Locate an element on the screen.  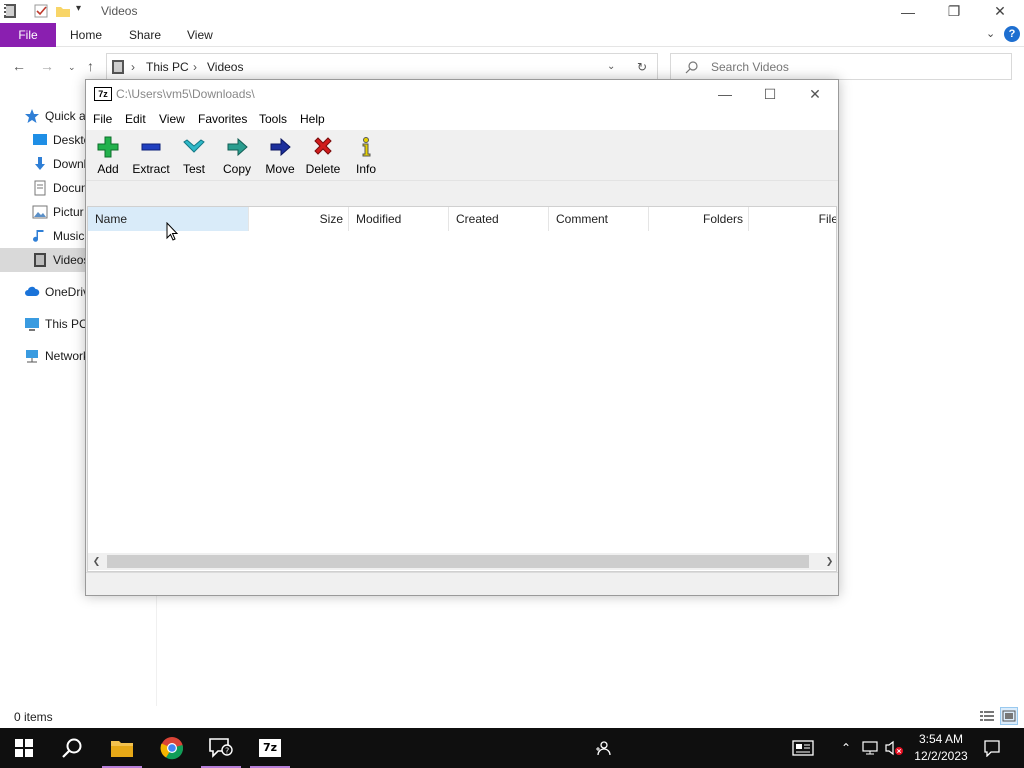
mouse-cursor-icon is located at coordinates (172, 231).